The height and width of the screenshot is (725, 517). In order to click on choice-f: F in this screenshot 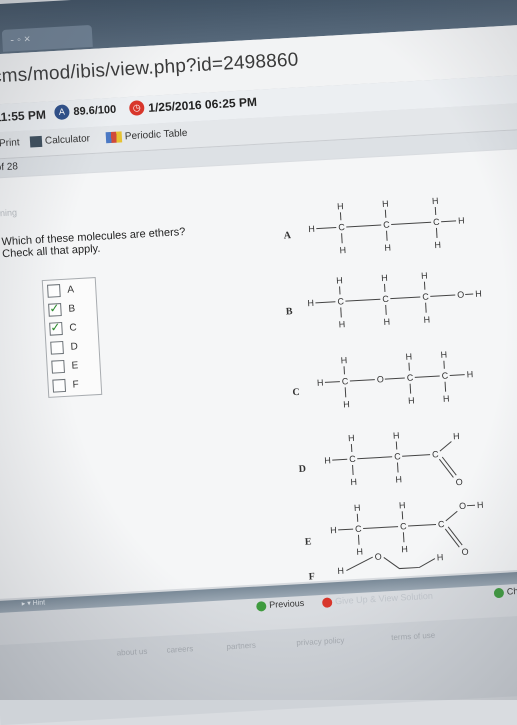, I will do `click(65, 385)`.